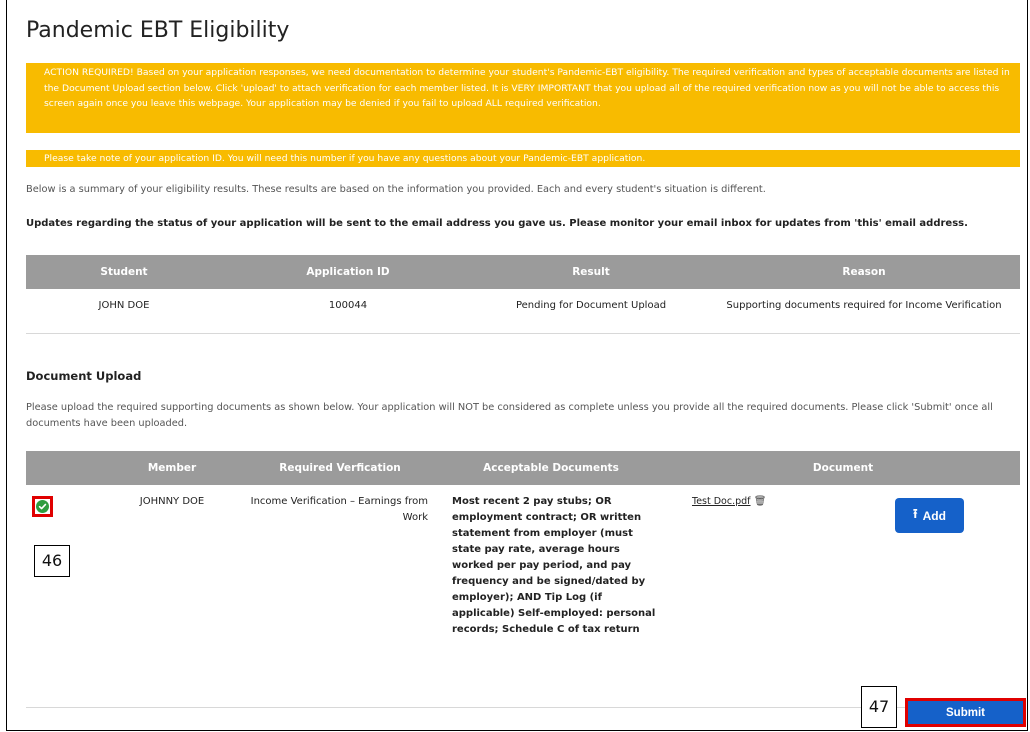 The height and width of the screenshot is (732, 1030). I want to click on document-upload-heading: Document Upload, so click(84, 376).